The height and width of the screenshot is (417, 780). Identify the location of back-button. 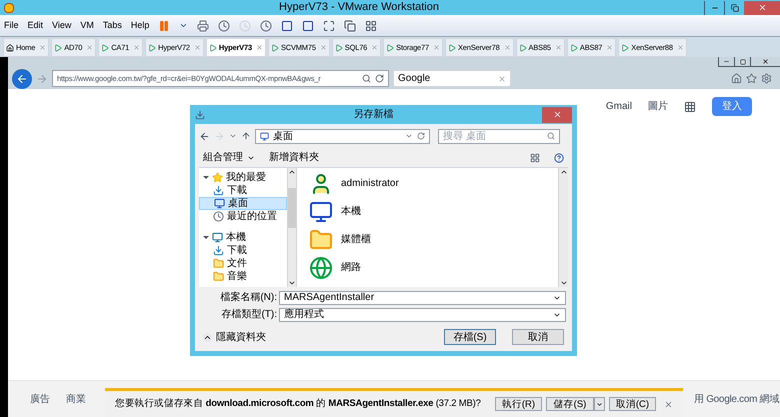
(22, 78).